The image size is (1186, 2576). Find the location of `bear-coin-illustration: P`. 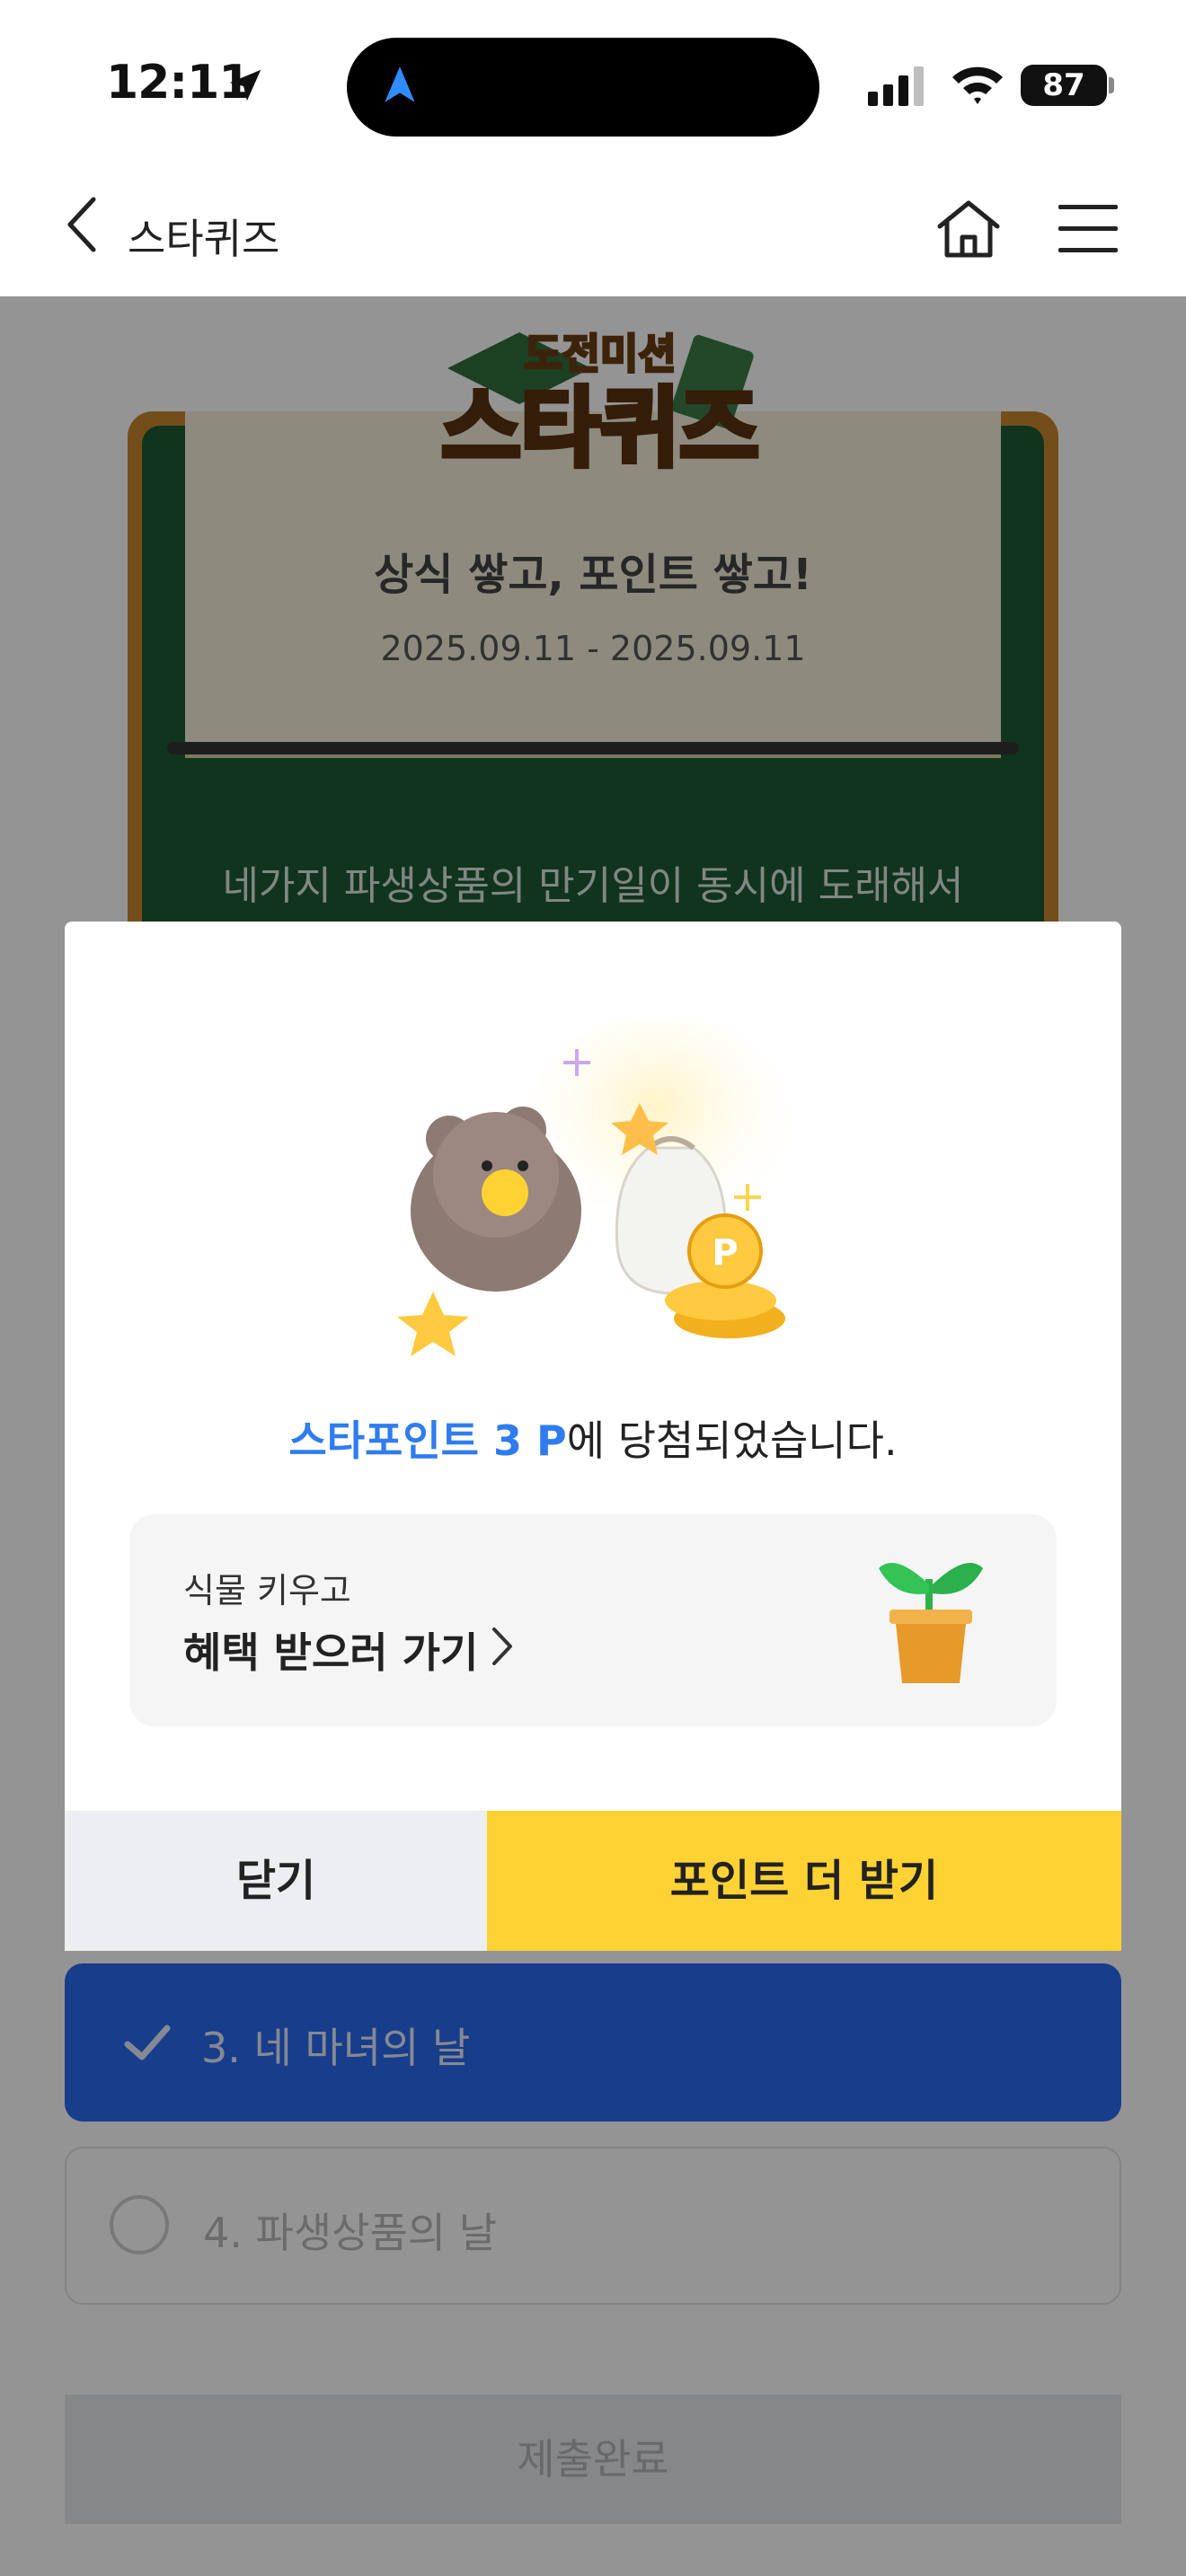

bear-coin-illustration: P is located at coordinates (594, 1189).